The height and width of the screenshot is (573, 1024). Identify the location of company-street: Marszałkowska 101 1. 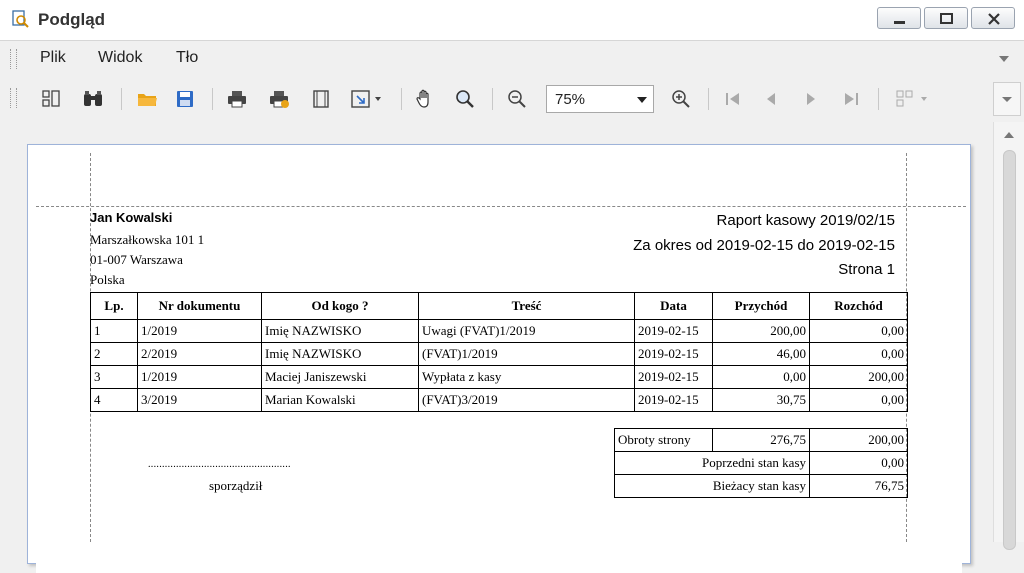
(147, 239).